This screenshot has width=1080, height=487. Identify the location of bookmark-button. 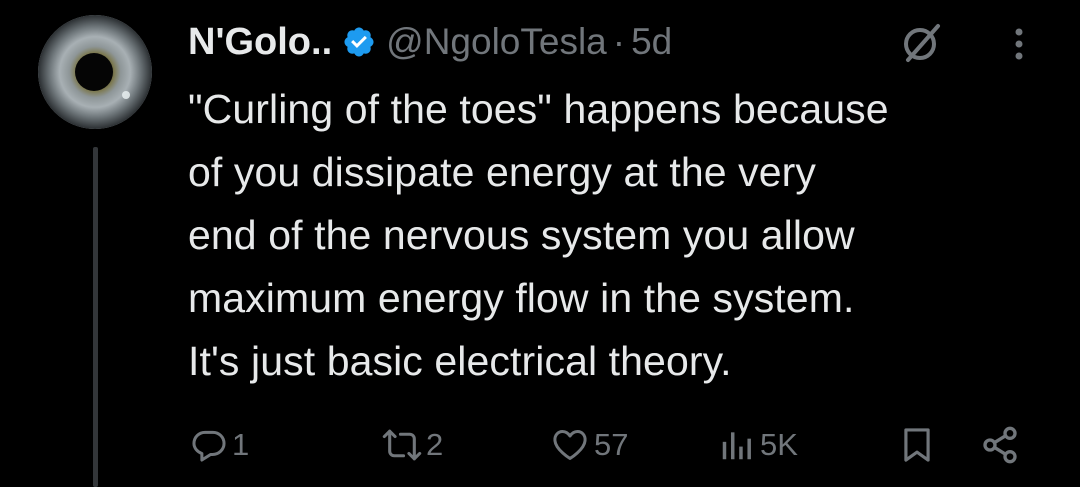
(917, 445).